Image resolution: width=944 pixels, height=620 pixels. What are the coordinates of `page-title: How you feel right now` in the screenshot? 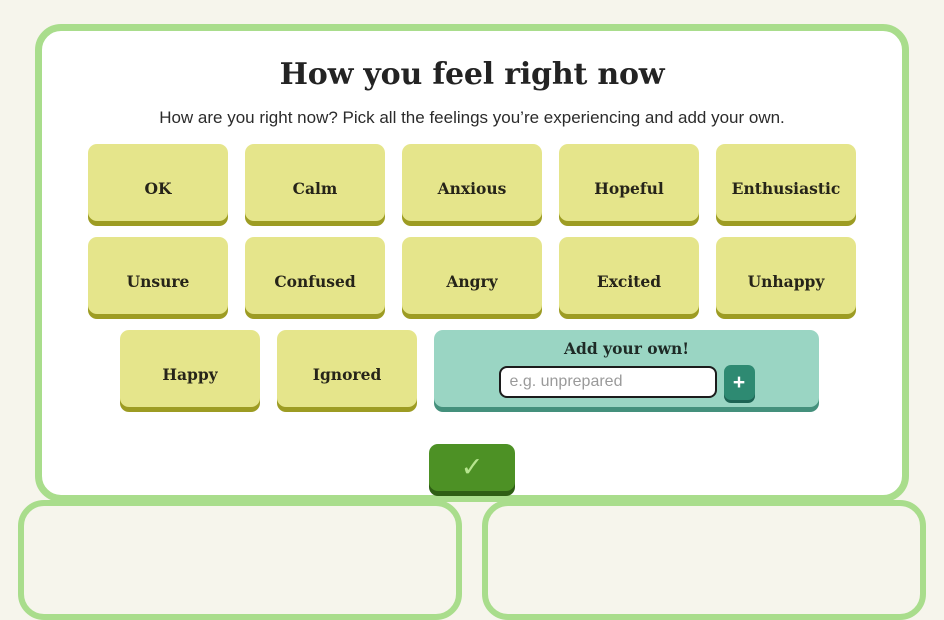 It's located at (472, 74).